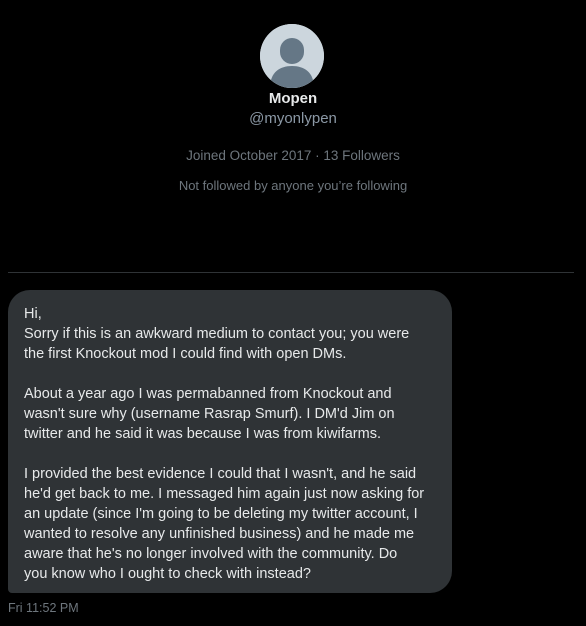 The height and width of the screenshot is (626, 586). Describe the element at coordinates (293, 99) in the screenshot. I see `profile-name: Mopen` at that location.